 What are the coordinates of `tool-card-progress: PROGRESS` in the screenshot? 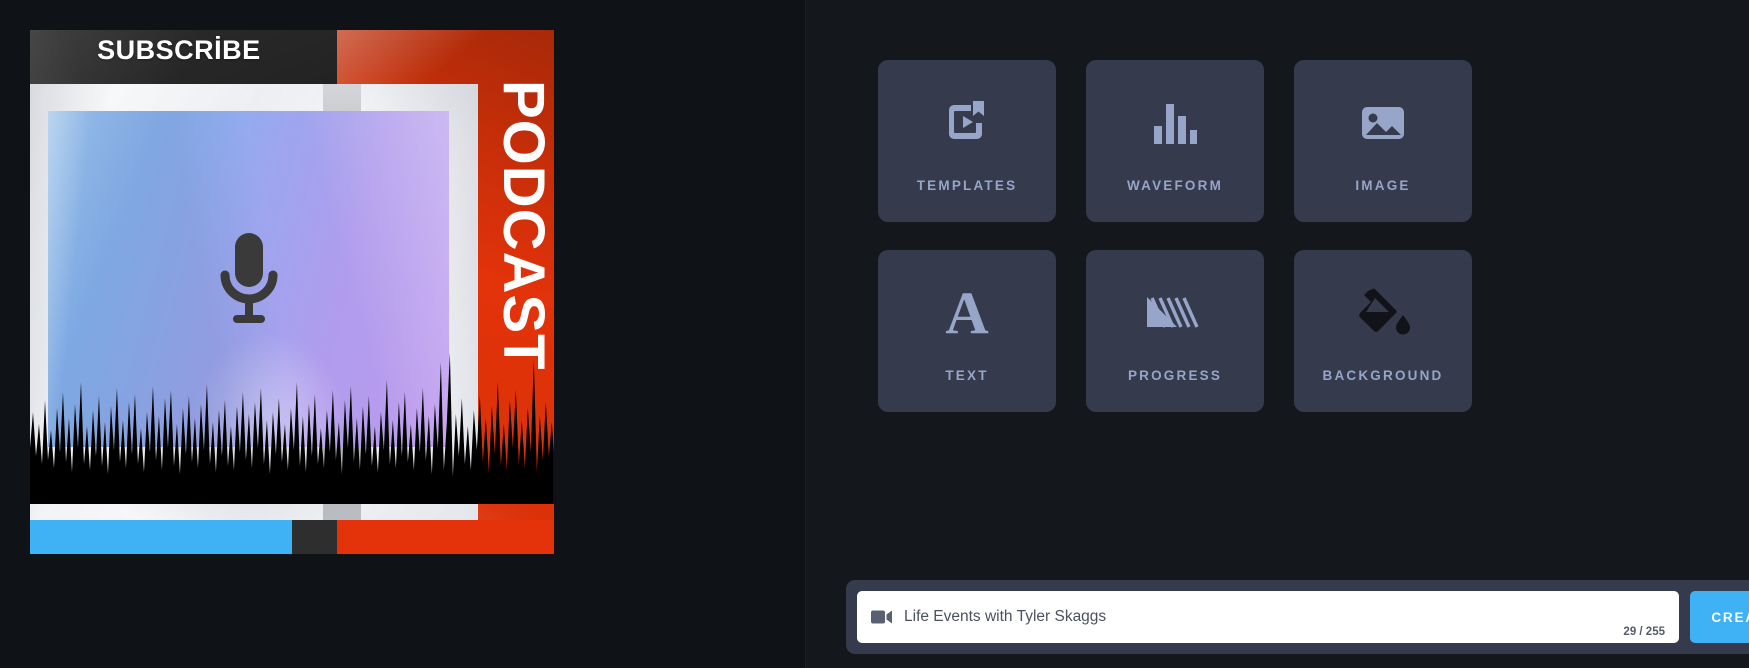 It's located at (1175, 331).